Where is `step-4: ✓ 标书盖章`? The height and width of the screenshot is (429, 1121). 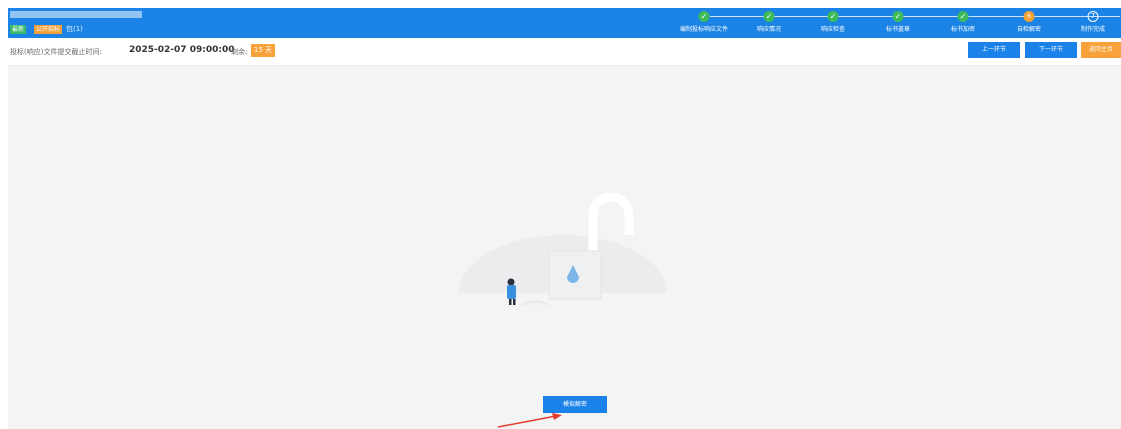
step-4: ✓ 标书盖章 is located at coordinates (898, 23).